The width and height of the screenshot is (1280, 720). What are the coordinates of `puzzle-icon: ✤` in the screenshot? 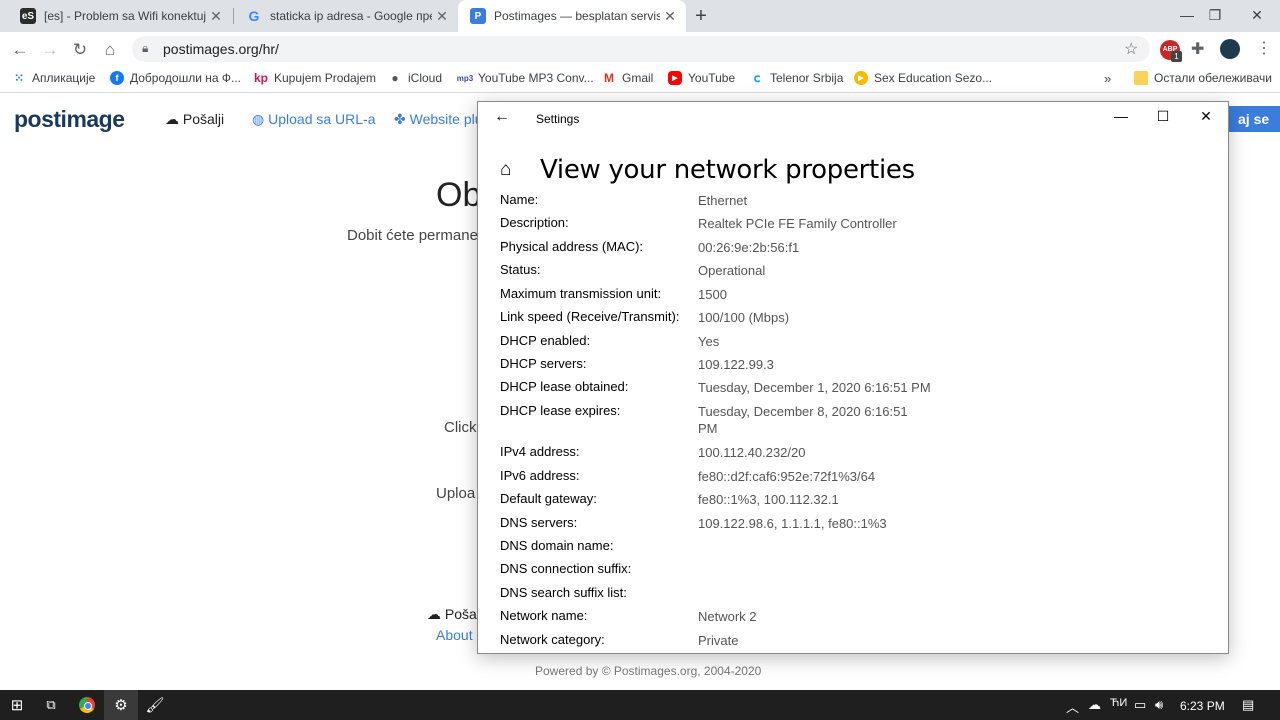 It's located at (400, 119).